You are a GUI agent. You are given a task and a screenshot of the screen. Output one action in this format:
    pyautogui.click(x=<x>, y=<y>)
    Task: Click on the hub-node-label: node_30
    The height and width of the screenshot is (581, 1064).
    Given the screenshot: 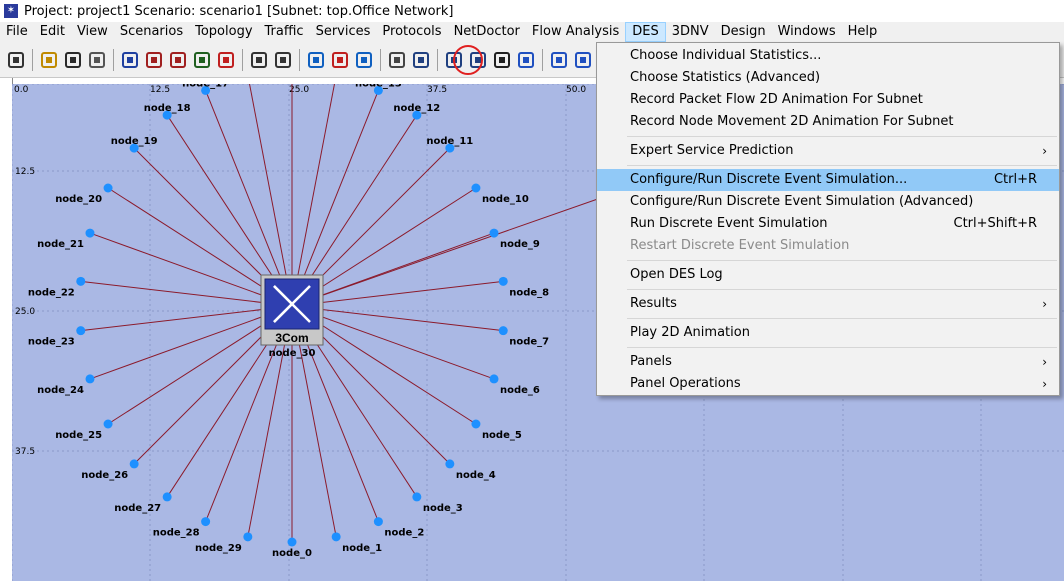 What is the action you would take?
    pyautogui.click(x=292, y=353)
    